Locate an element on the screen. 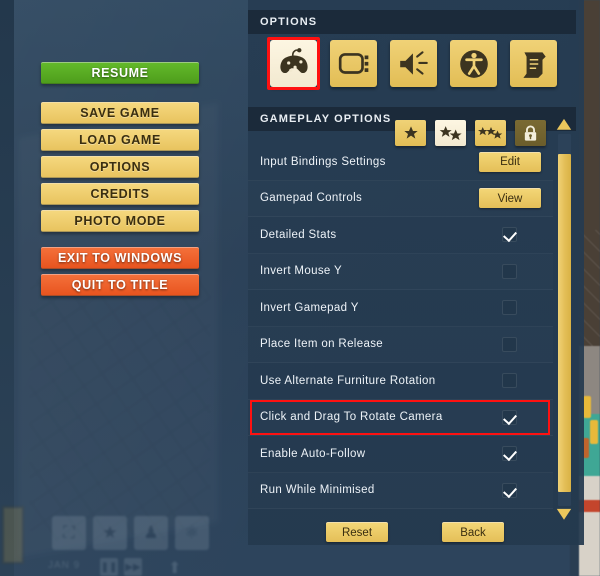 This screenshot has width=600, height=576. scrollbar-thumb is located at coordinates (564, 323).